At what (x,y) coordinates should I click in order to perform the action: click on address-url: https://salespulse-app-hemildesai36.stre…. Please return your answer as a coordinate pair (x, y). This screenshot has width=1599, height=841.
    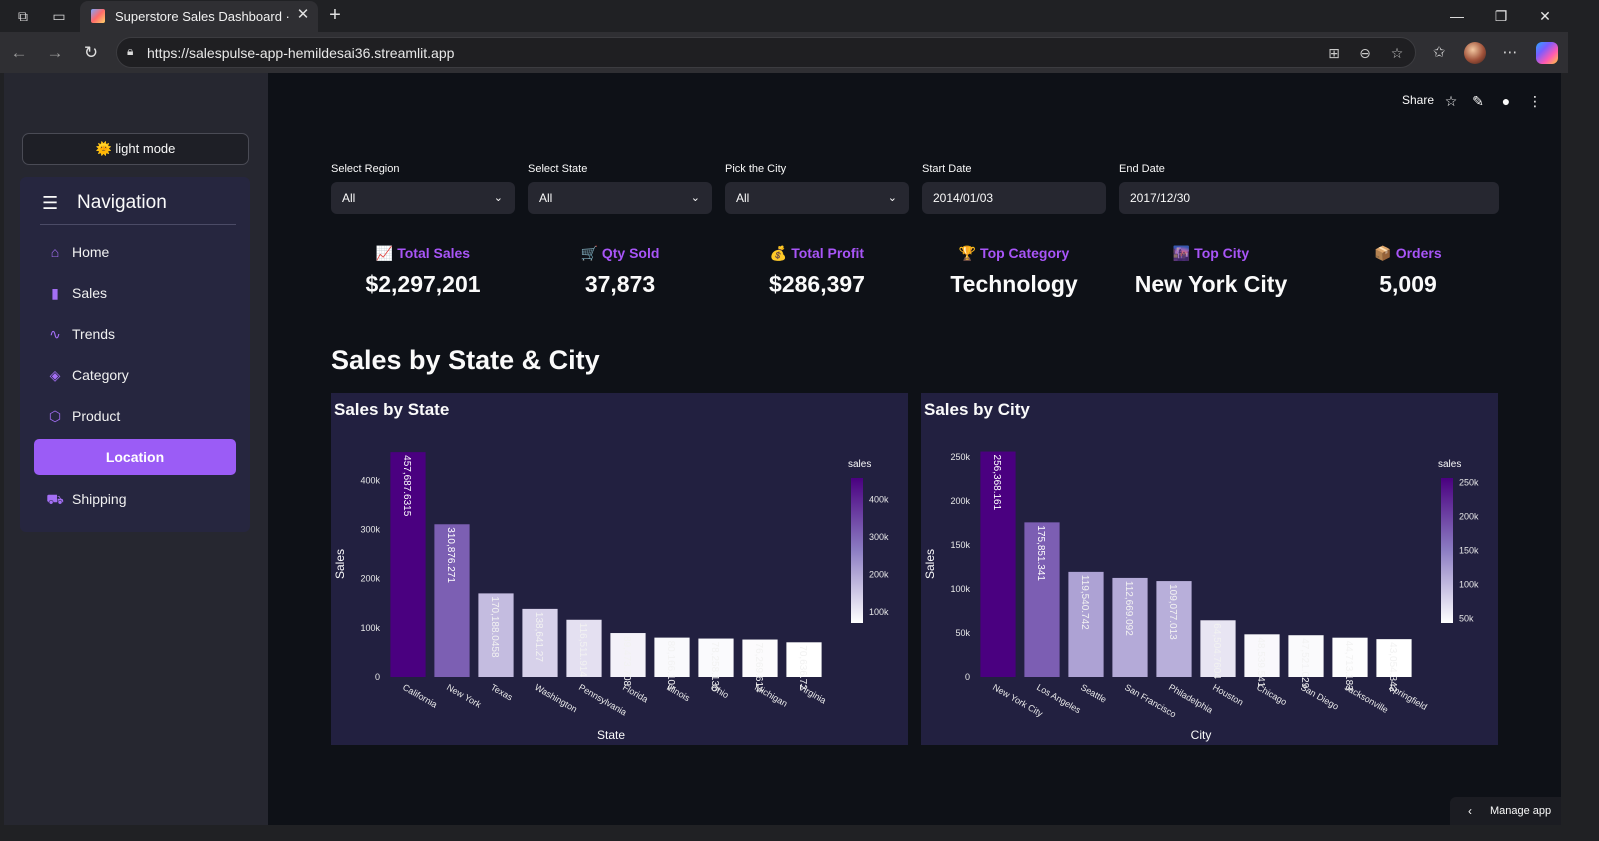
    Looking at the image, I should click on (300, 53).